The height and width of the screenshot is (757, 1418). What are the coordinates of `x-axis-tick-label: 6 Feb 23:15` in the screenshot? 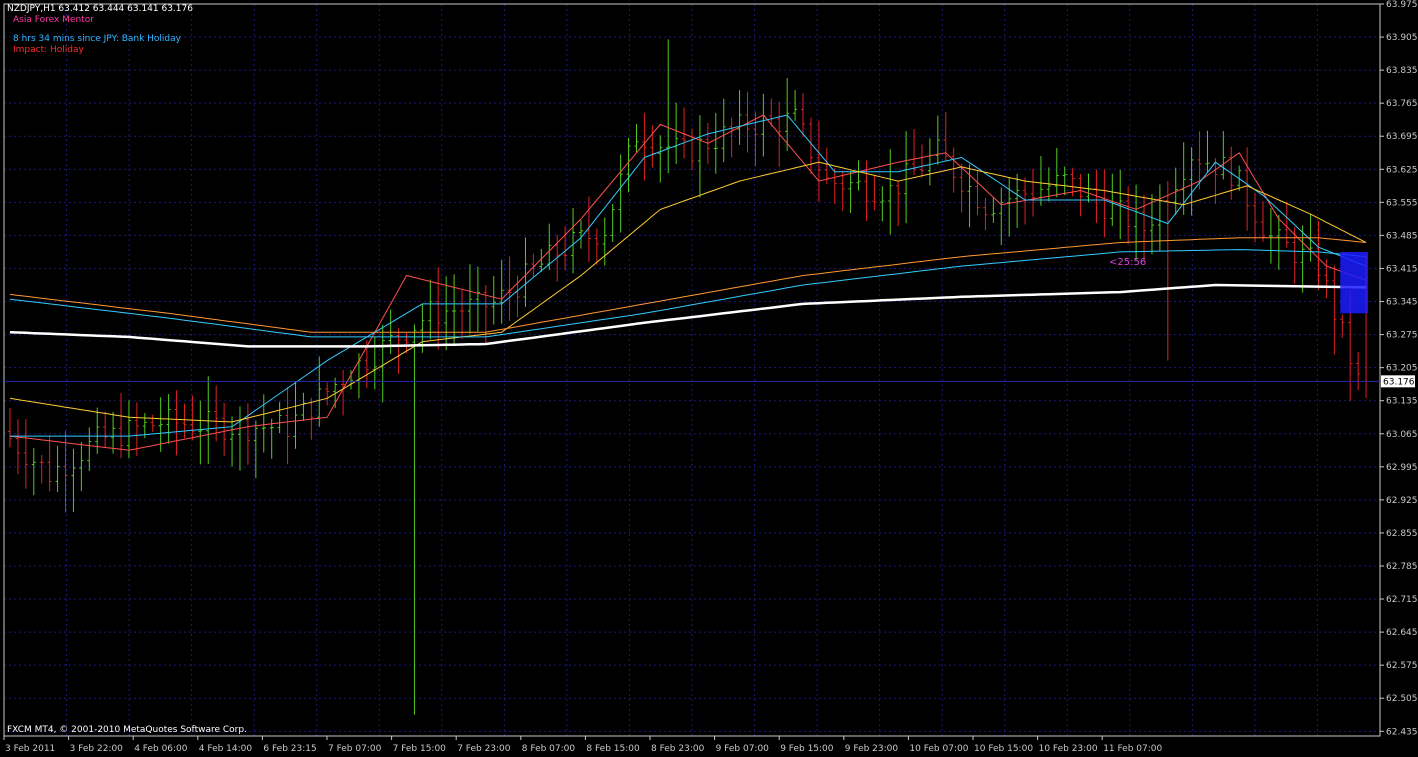 It's located at (289, 749).